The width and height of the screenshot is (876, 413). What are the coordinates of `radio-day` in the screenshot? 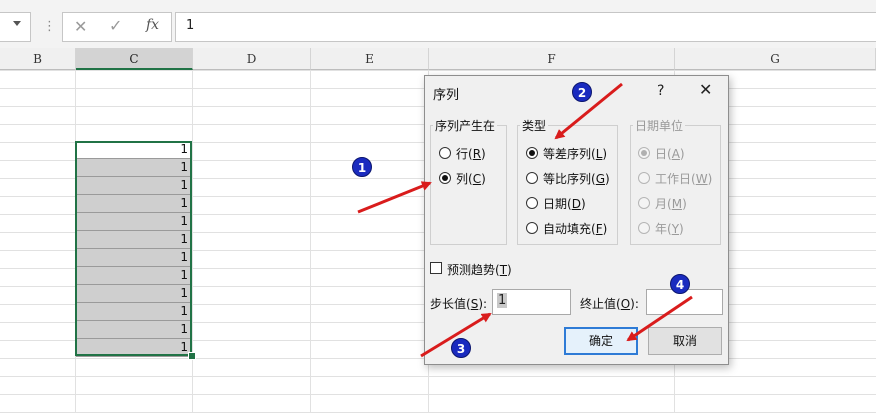 It's located at (644, 153).